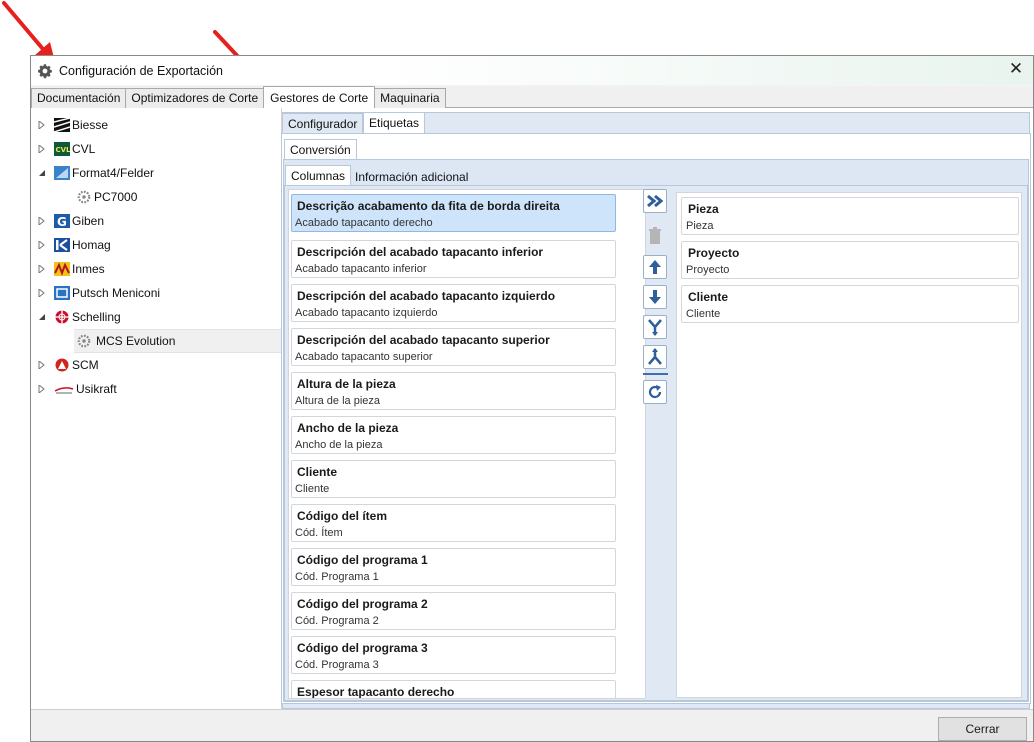 This screenshot has width=1034, height=742. I want to click on list-item: Proyecto Proyecto, so click(850, 260).